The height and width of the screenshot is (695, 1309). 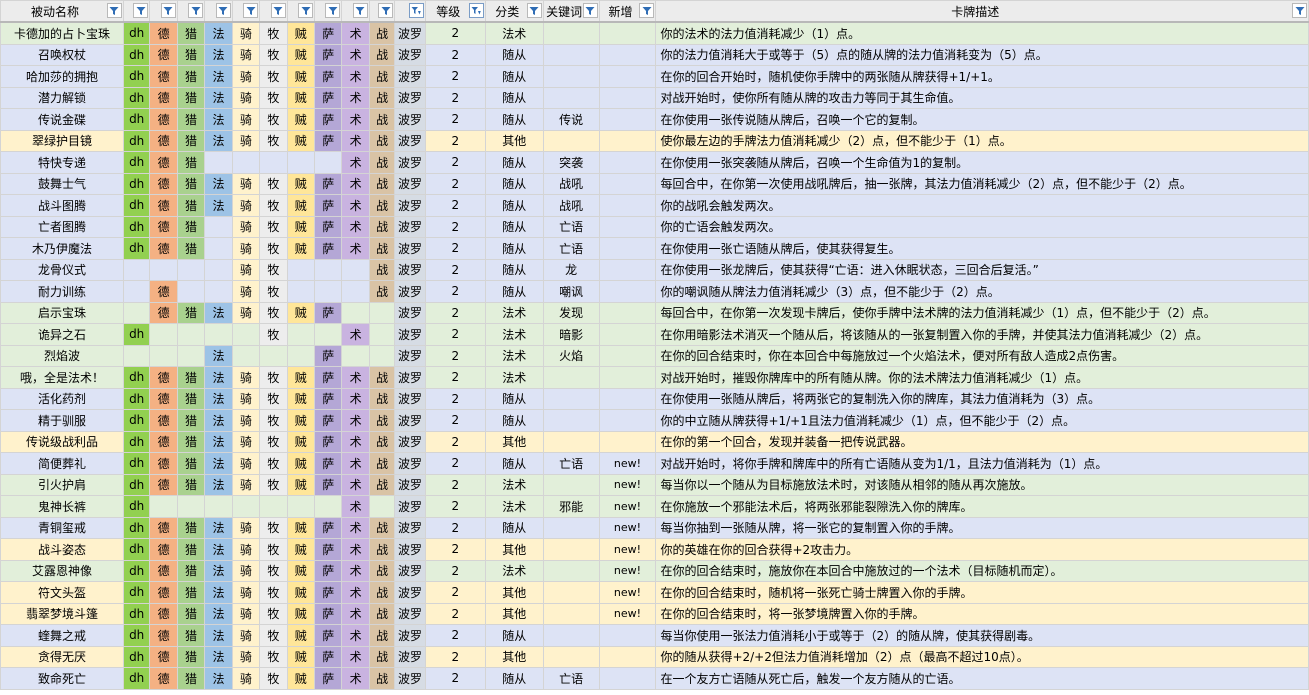 What do you see at coordinates (62, 527) in the screenshot?
I see `cell-name: 青铜玺戒` at bounding box center [62, 527].